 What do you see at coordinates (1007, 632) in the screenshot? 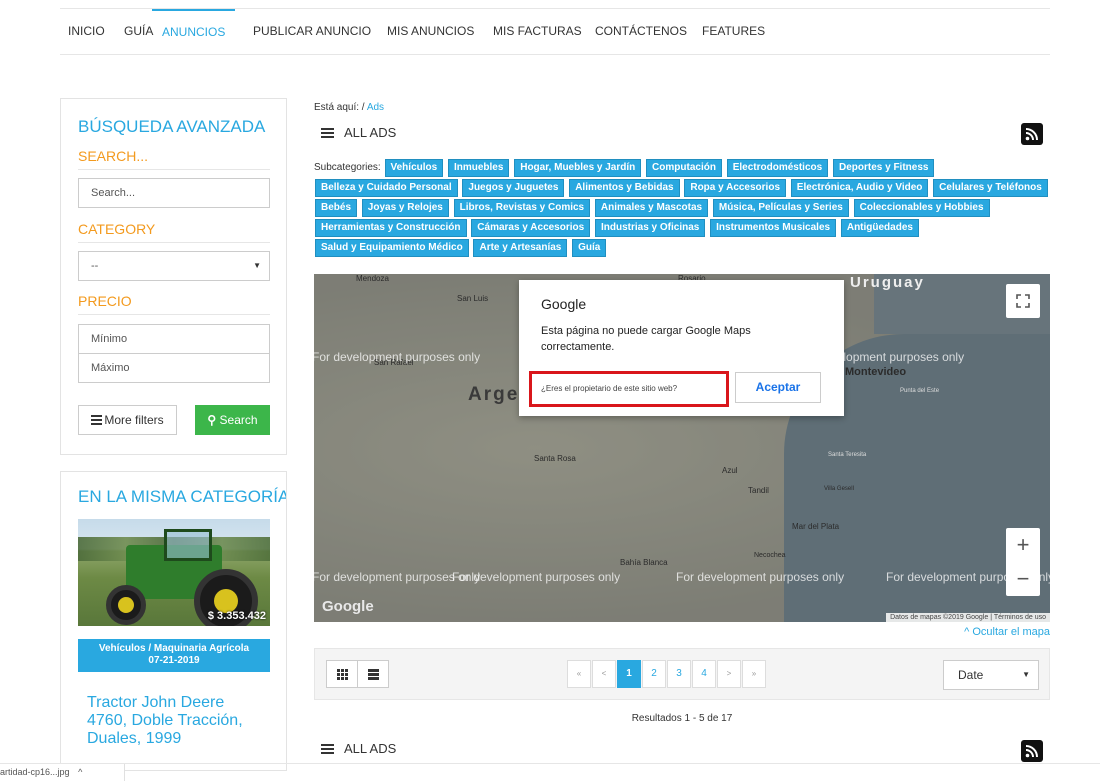
I see `hide-map-link: ^ Ocultar el mapa` at bounding box center [1007, 632].